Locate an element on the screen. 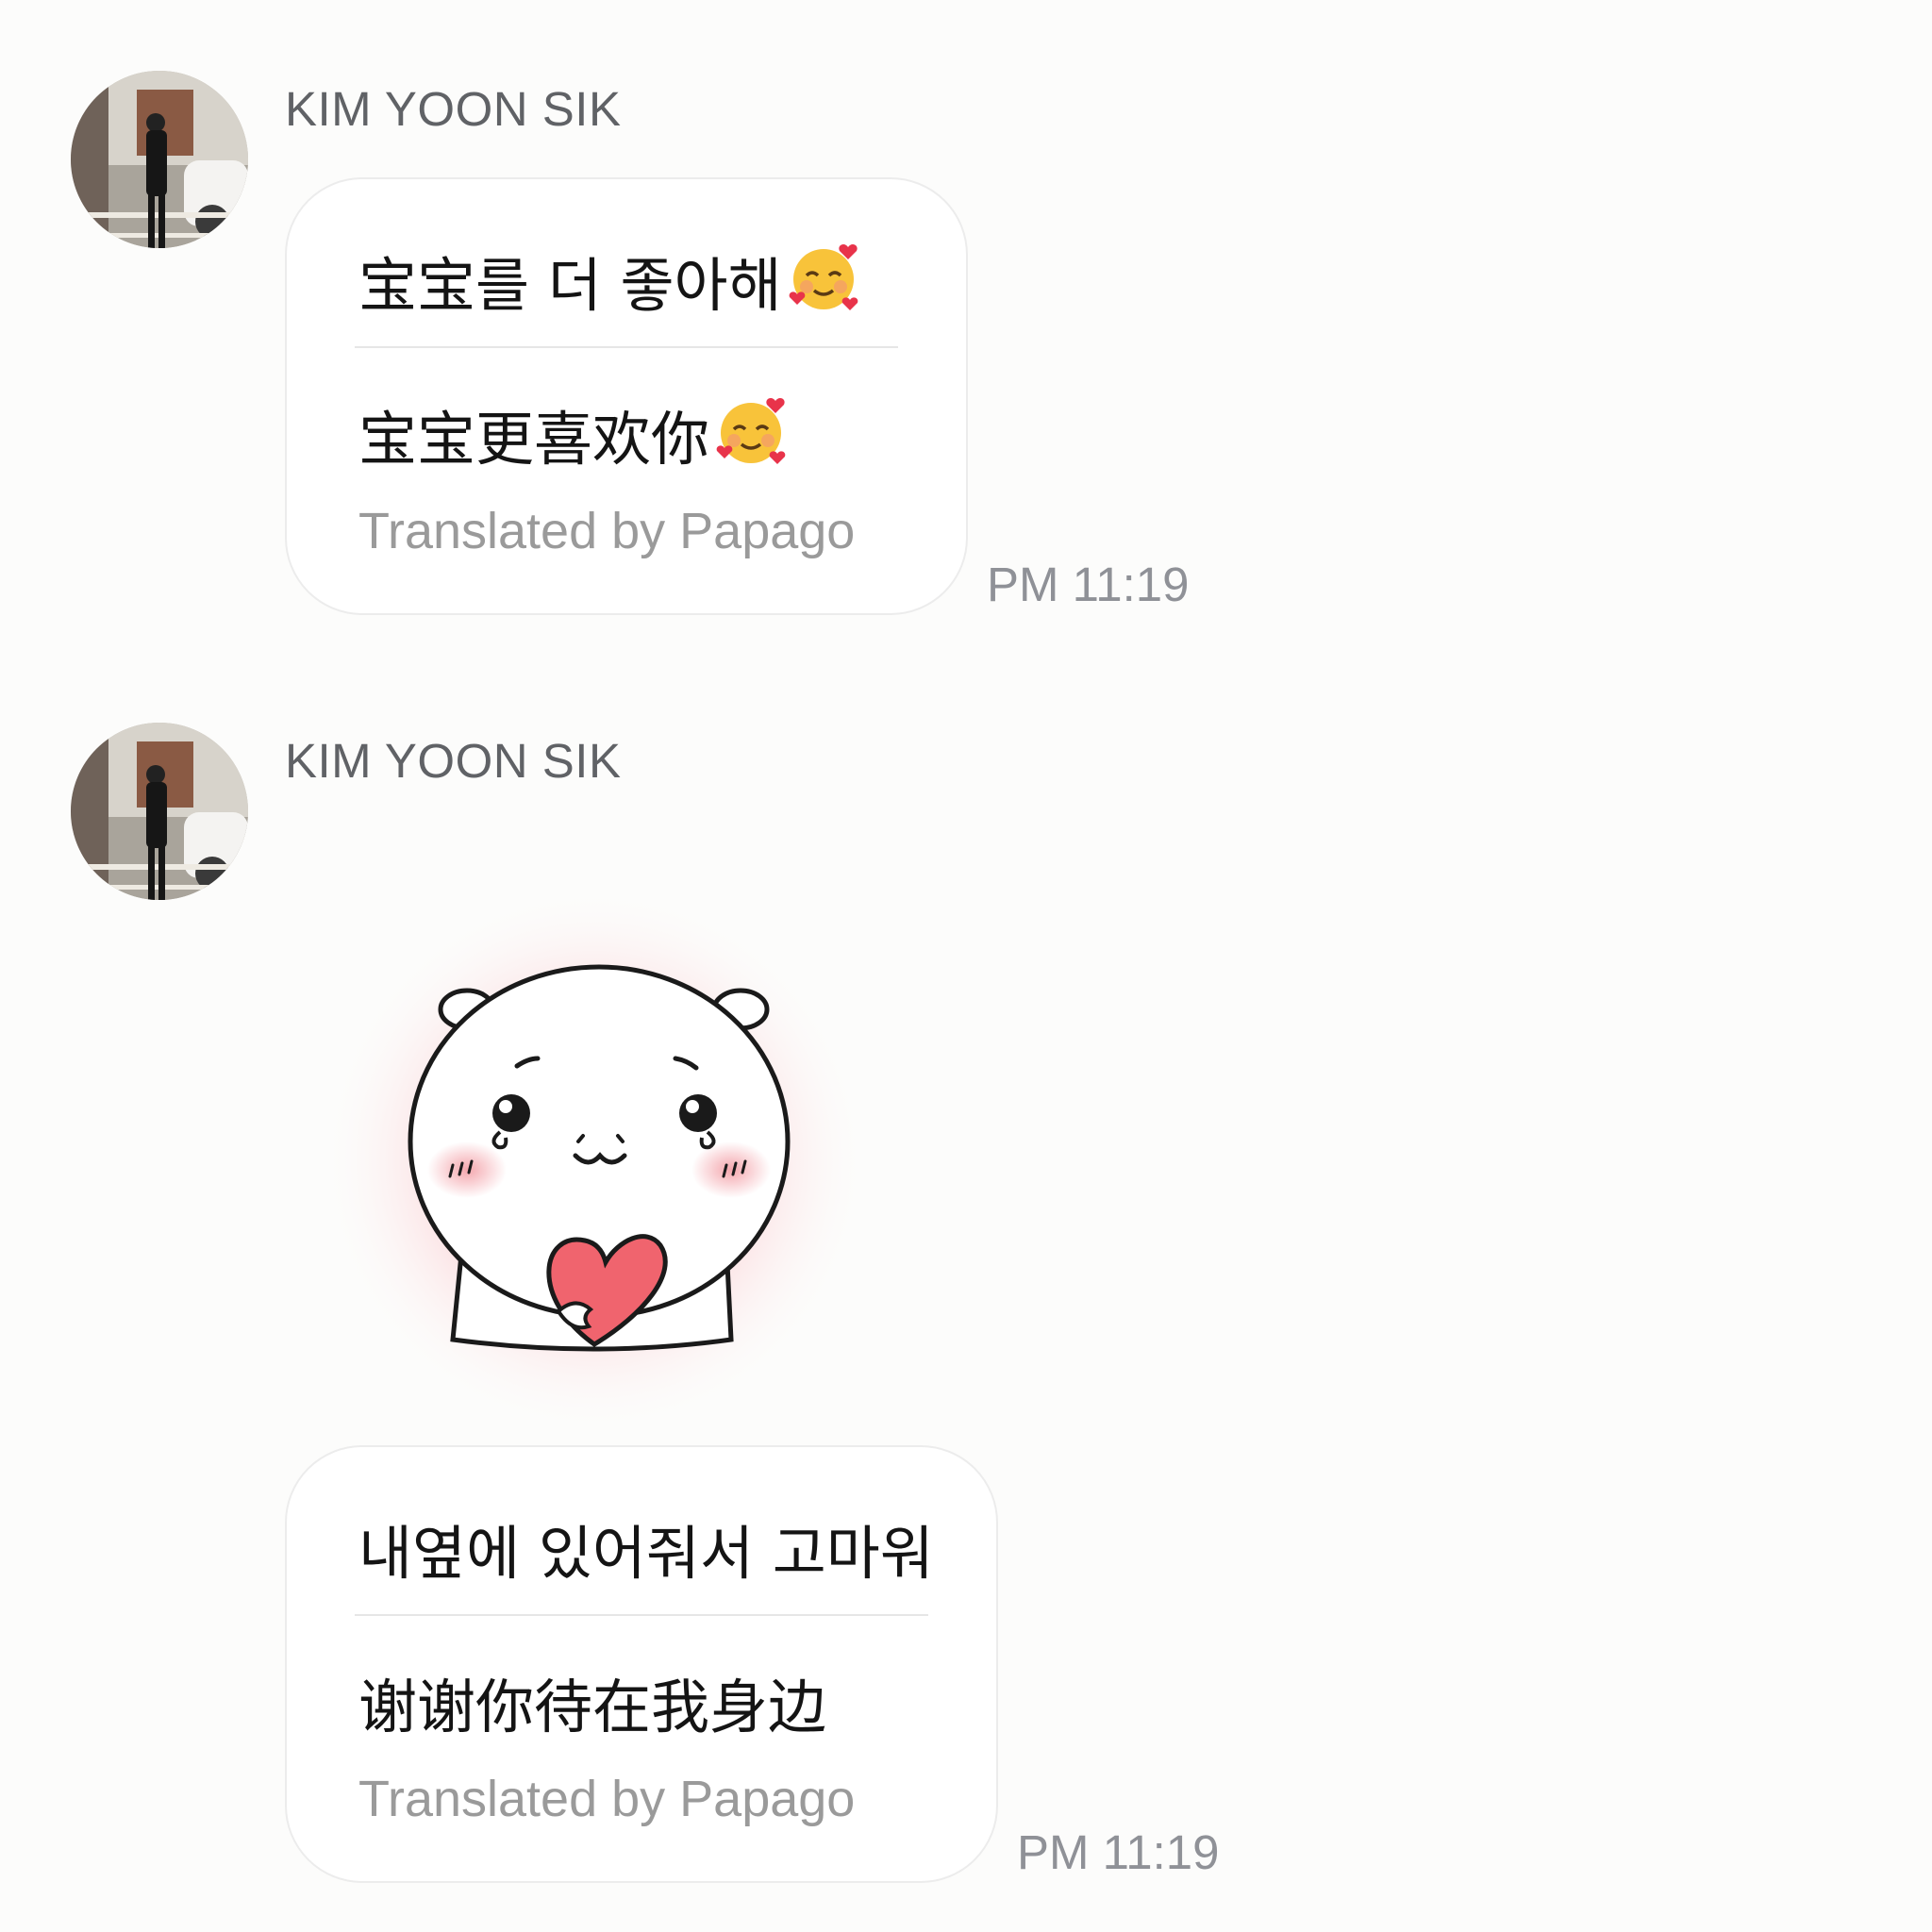 The image size is (1932, 1932). message-translated-text: 宝宝更喜欢你 is located at coordinates (574, 437).